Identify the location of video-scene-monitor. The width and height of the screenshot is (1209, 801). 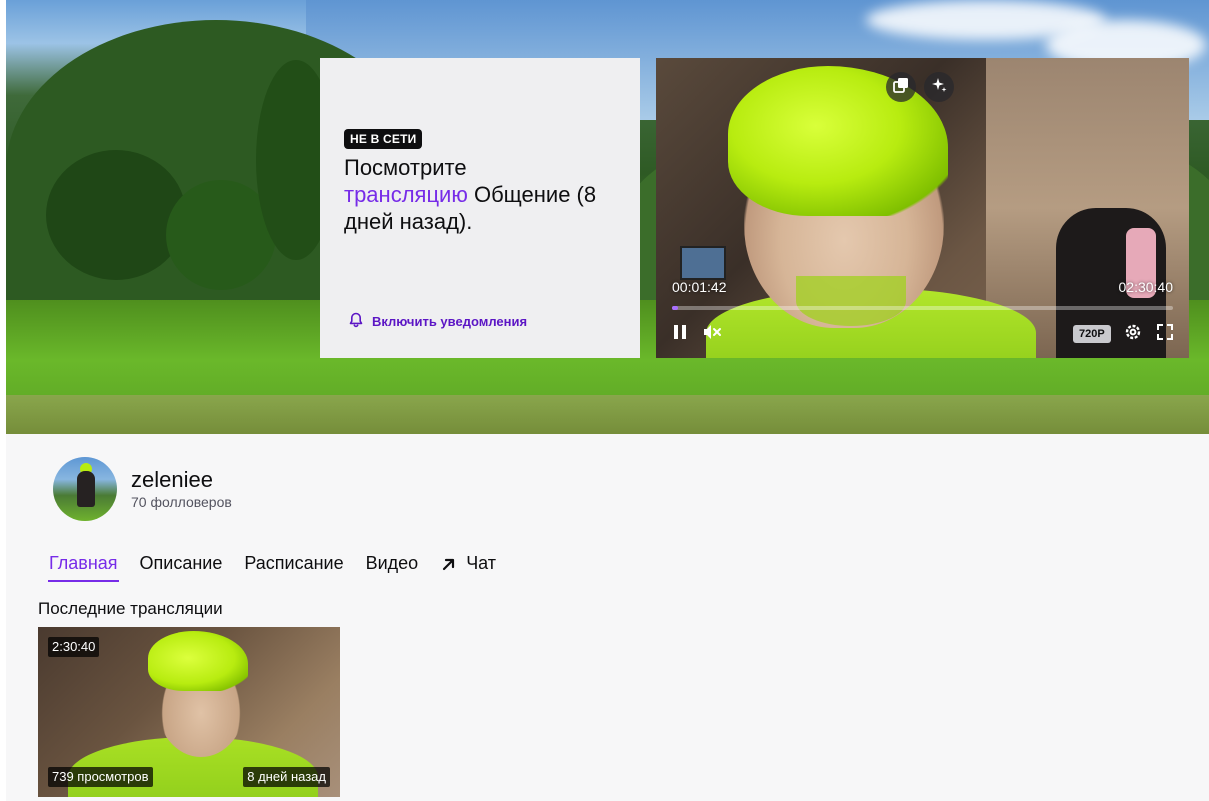
(703, 263).